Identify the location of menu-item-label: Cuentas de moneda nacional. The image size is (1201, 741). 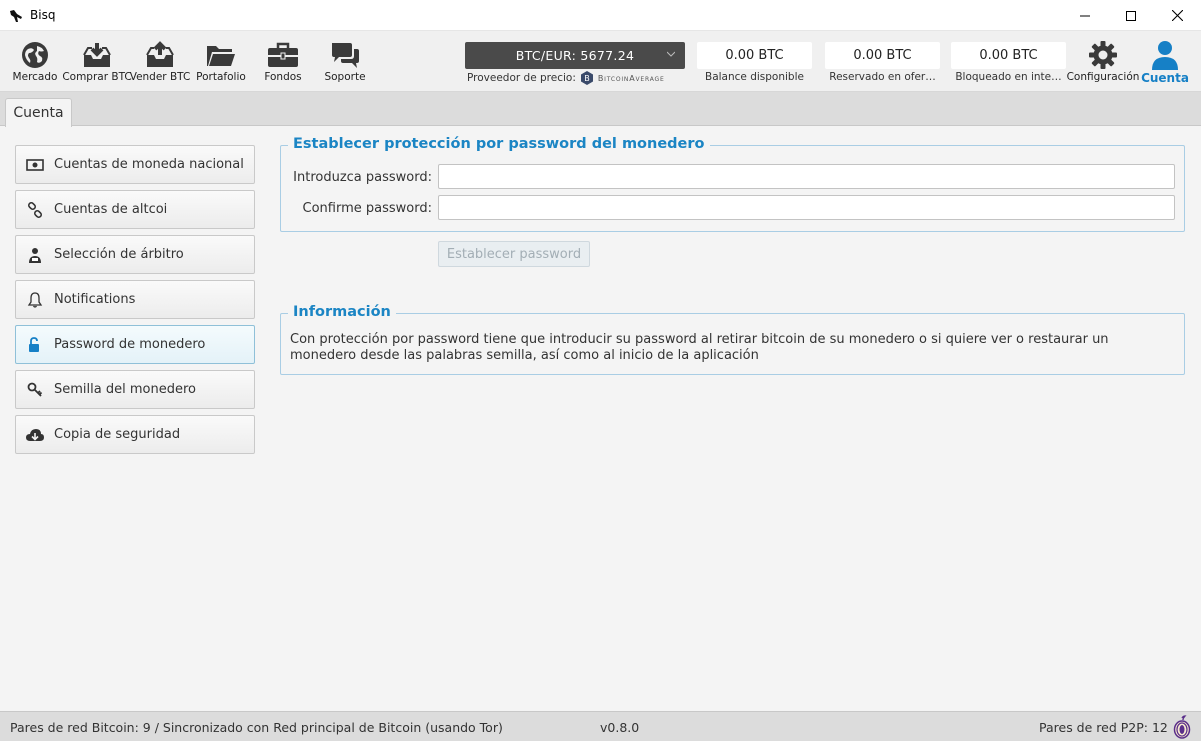
(149, 164).